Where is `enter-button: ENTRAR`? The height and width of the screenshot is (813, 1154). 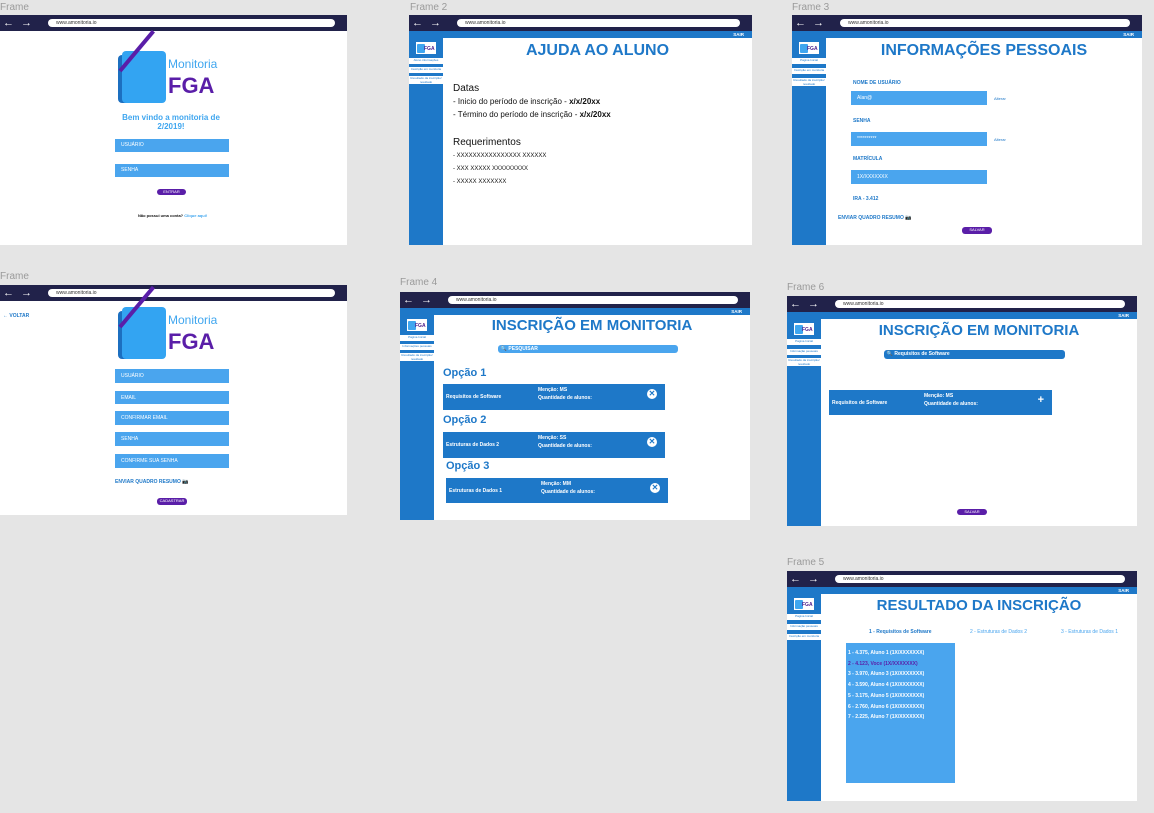 enter-button: ENTRAR is located at coordinates (171, 192).